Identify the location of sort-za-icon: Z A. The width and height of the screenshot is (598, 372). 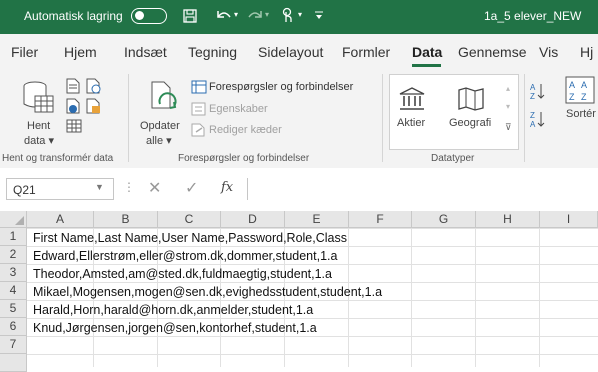
(538, 119).